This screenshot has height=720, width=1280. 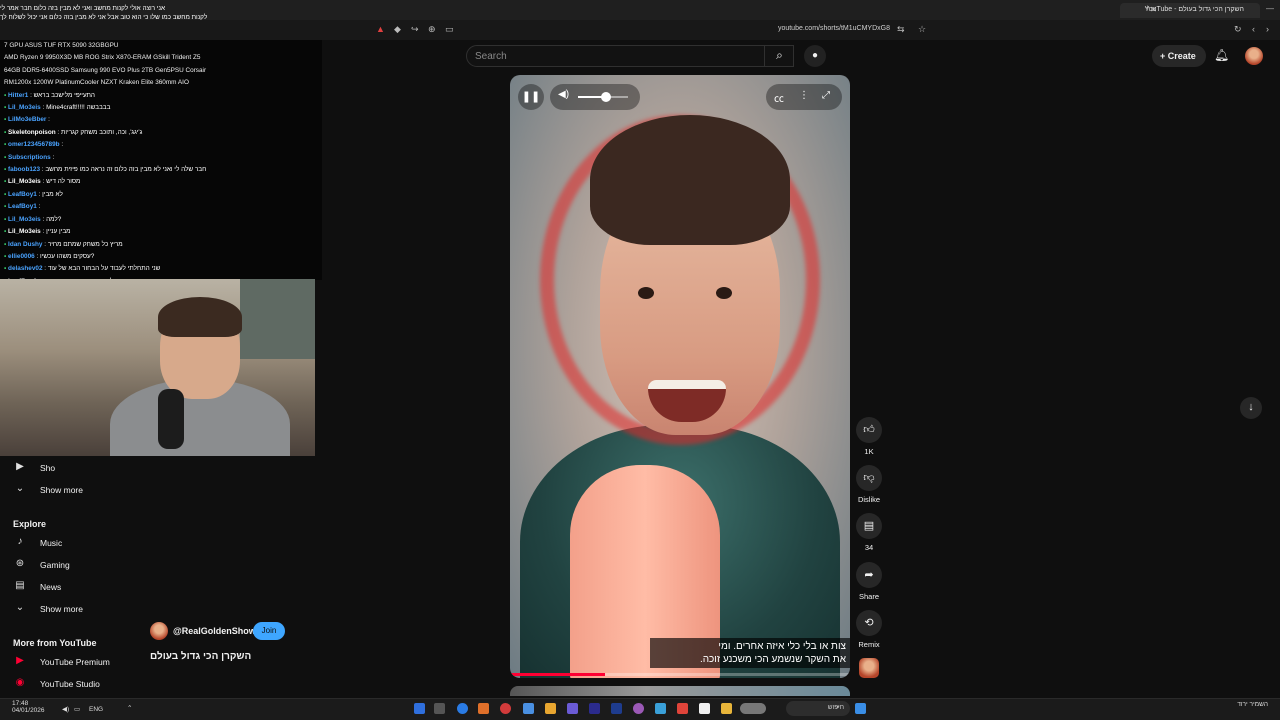 I want to click on chat-message: ▪ Idan Dushy : מריץ כל משחק שמתם מחיר, so click(x=161, y=245).